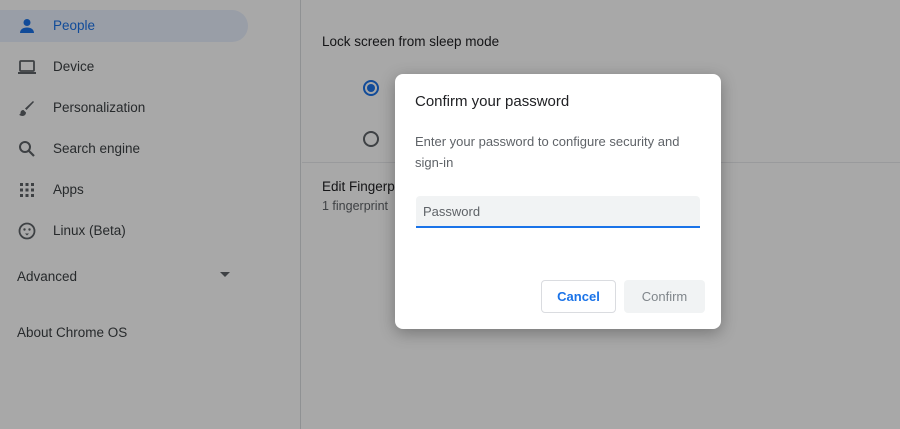  Describe the element at coordinates (558, 212) in the screenshot. I see `password-input` at that location.